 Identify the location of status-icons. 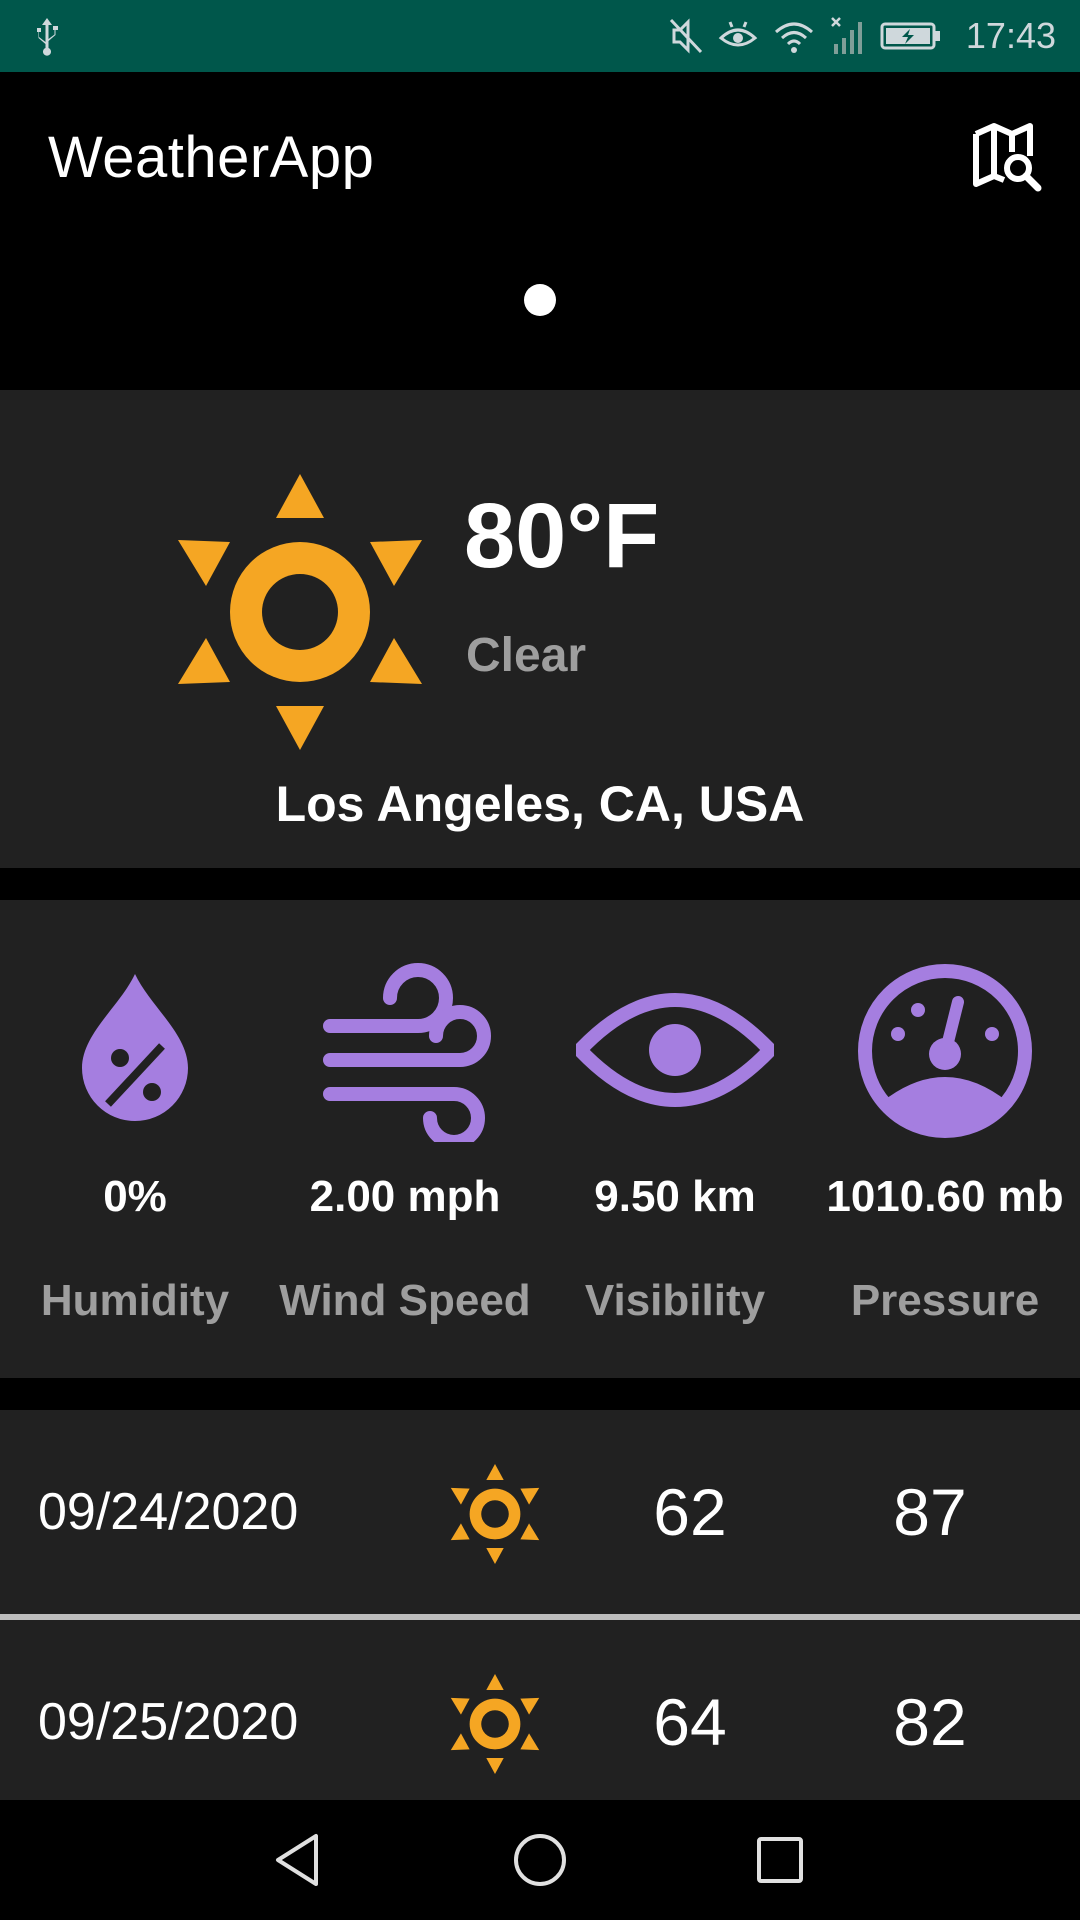
(805, 36).